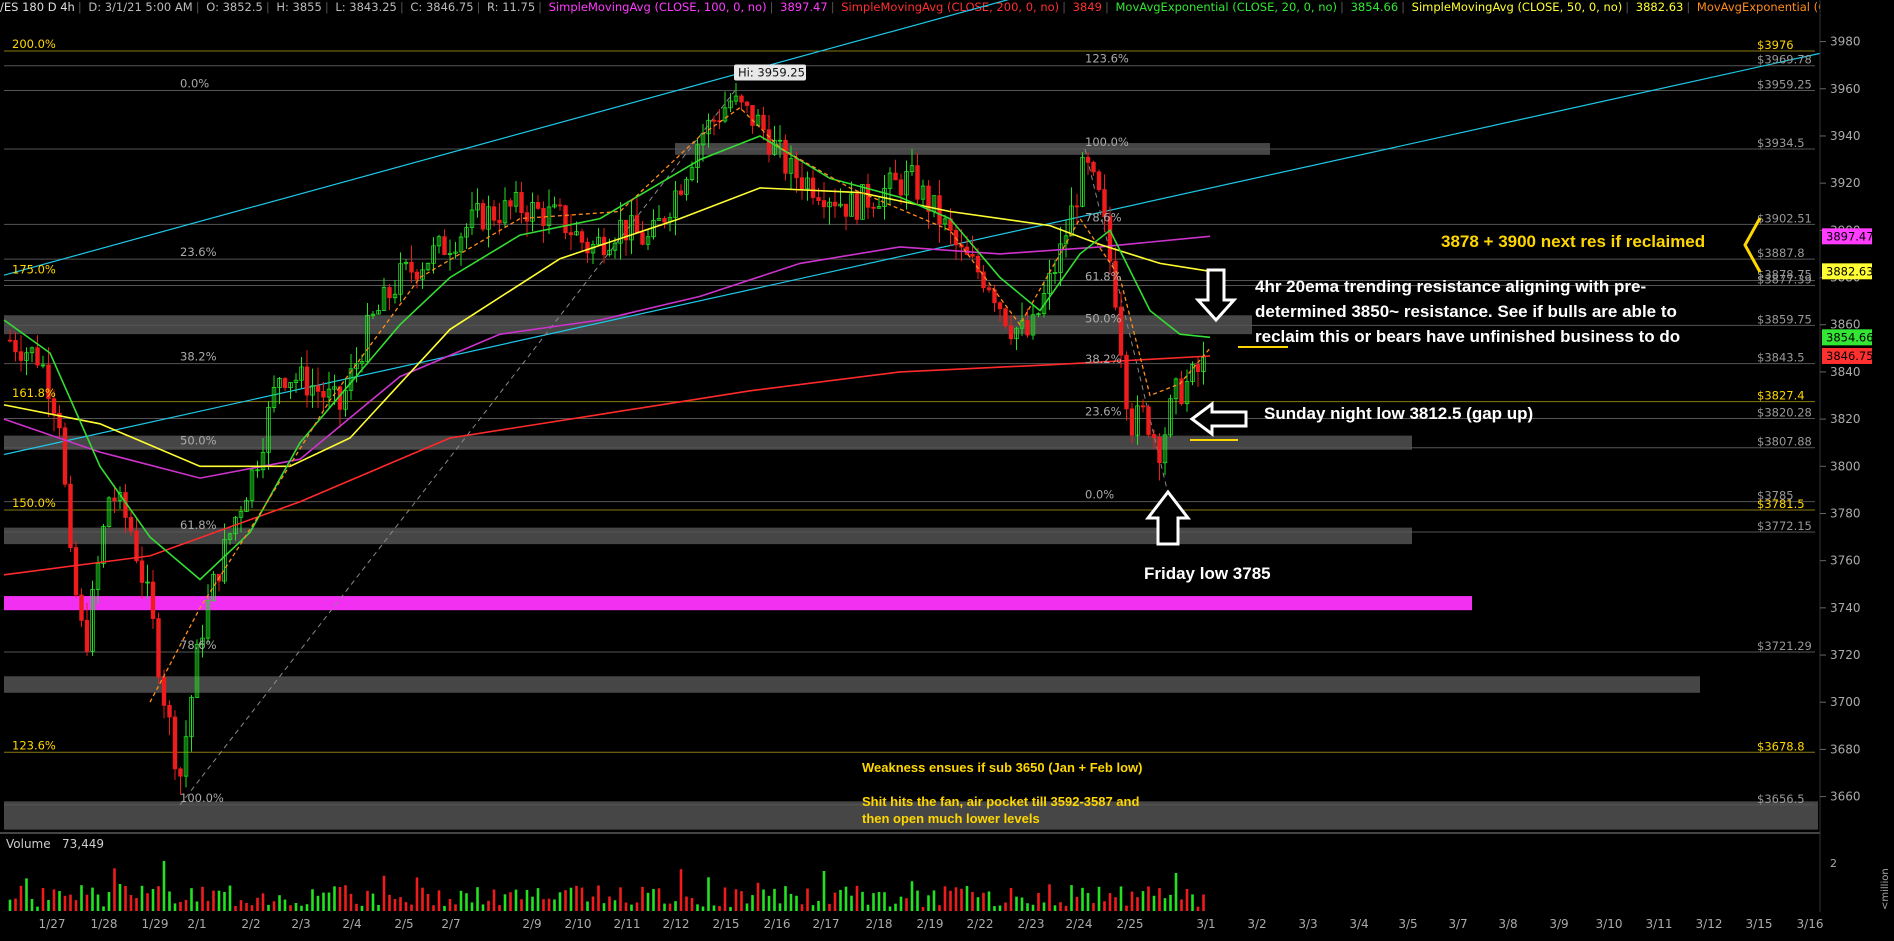  Describe the element at coordinates (1845, 372) in the screenshot. I see `price-tick-label: 3840` at that location.